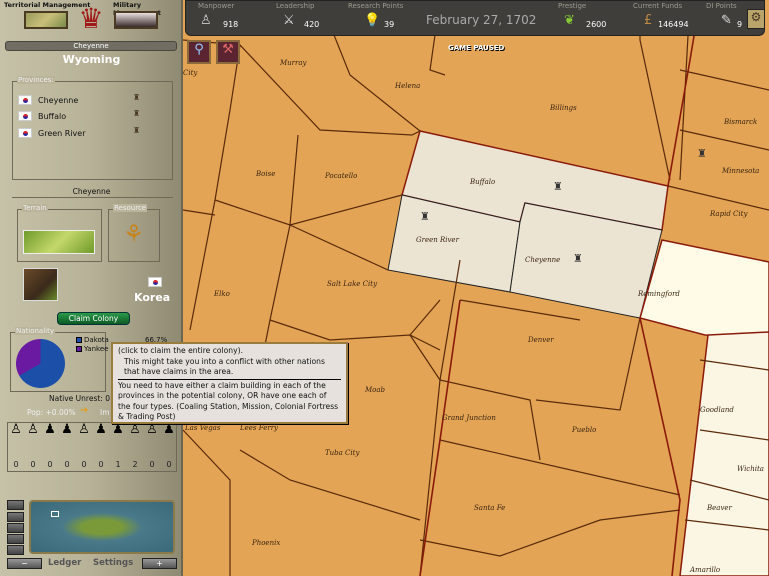  I want to click on map-label: Goodland, so click(717, 410).